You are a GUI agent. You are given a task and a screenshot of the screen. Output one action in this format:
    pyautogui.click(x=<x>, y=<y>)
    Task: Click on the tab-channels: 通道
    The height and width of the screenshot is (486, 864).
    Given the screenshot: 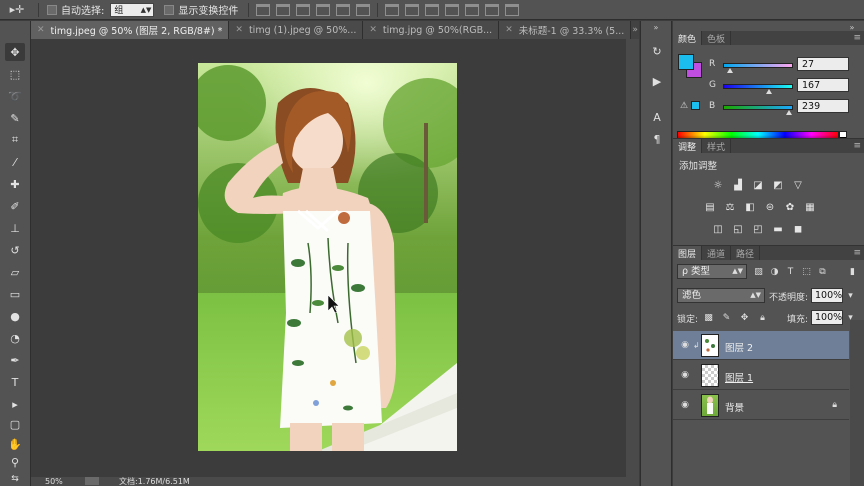 What is the action you would take?
    pyautogui.click(x=717, y=253)
    